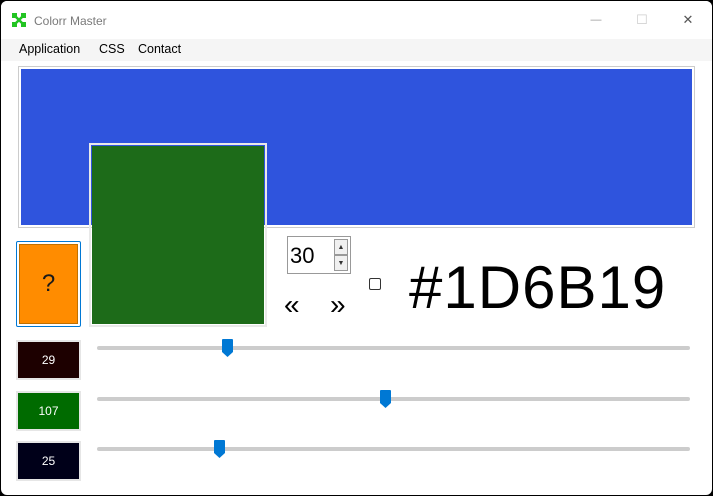 The height and width of the screenshot is (496, 713). What do you see at coordinates (356, 20) in the screenshot?
I see `title-bar: Colorr Master — ☐ ✕` at bounding box center [356, 20].